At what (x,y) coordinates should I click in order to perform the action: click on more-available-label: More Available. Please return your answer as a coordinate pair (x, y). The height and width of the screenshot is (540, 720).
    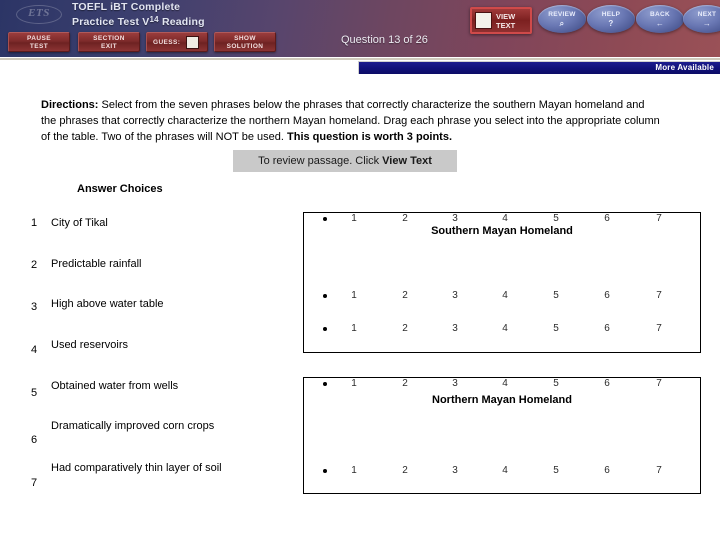
    Looking at the image, I should click on (684, 67).